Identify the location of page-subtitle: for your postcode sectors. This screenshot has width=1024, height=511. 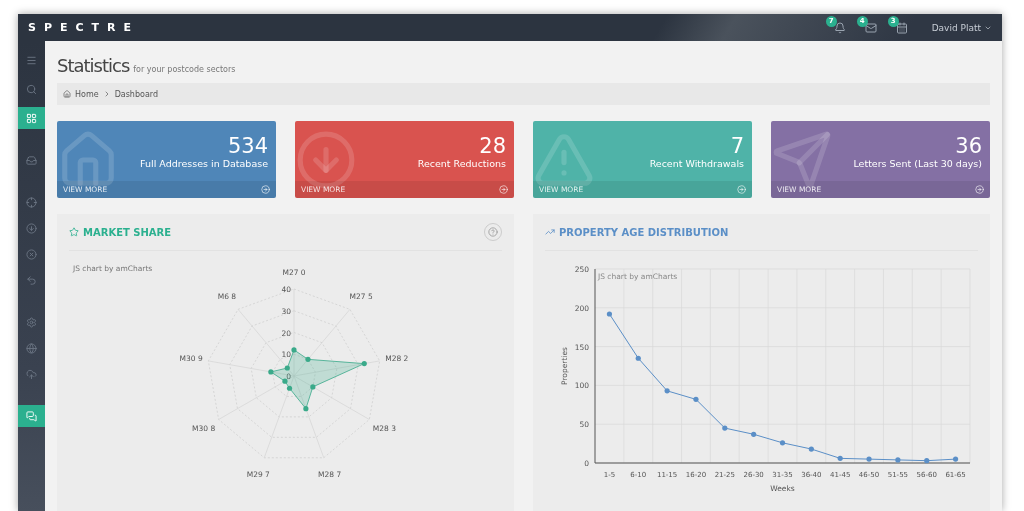
(184, 69).